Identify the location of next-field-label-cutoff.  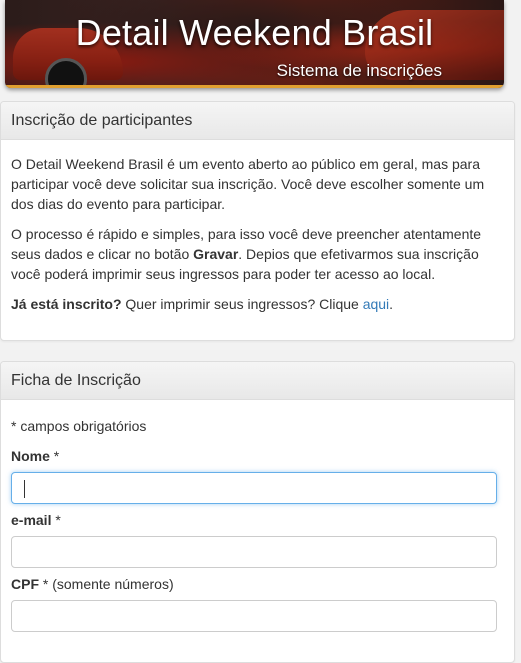
(257, 641).